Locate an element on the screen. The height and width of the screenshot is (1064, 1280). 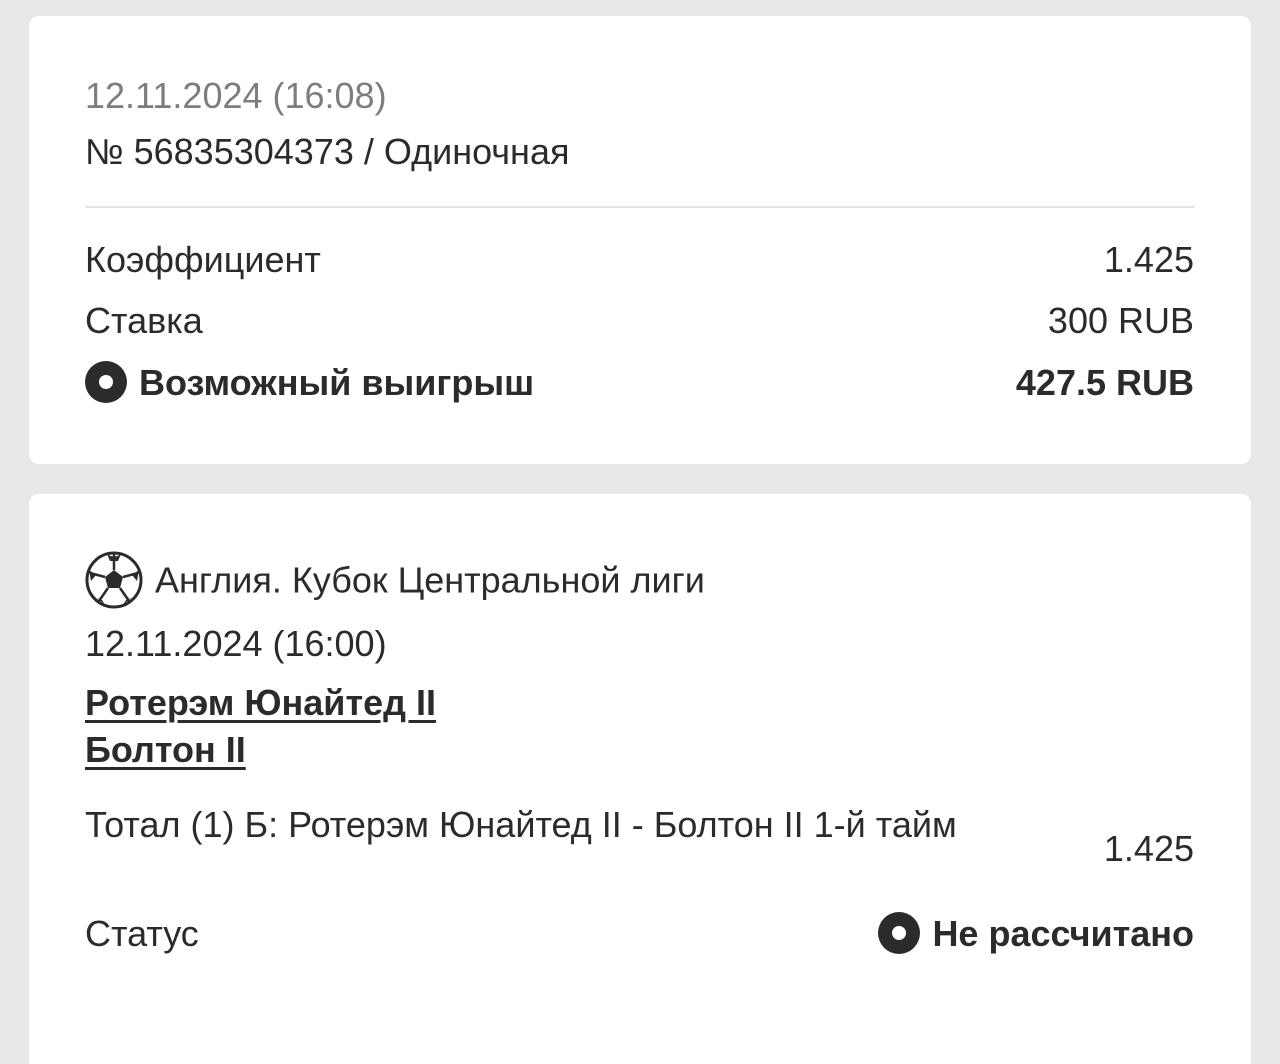
possible-win-label: Возможный выигрыш is located at coordinates (337, 382).